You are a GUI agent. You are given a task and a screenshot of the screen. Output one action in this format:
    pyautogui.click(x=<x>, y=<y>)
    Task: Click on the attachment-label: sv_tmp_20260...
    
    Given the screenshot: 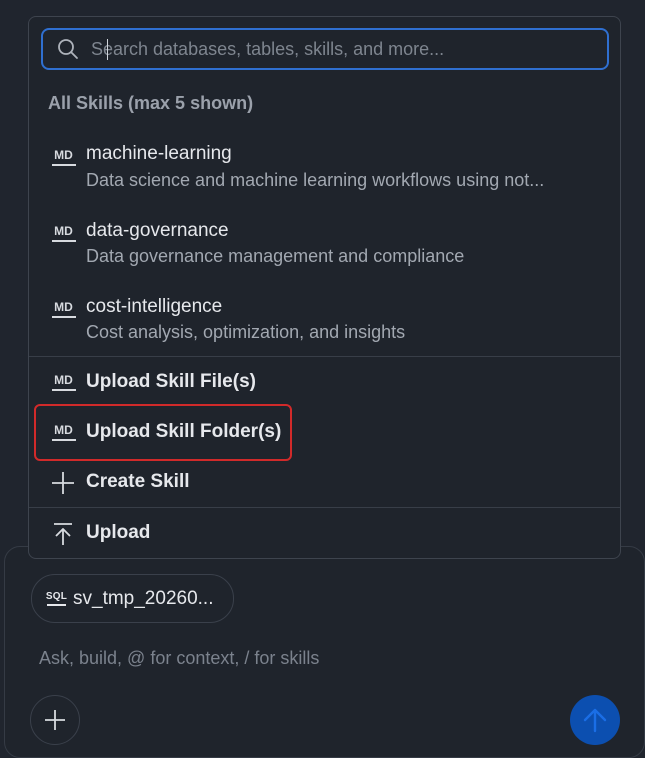 What is the action you would take?
    pyautogui.click(x=143, y=598)
    